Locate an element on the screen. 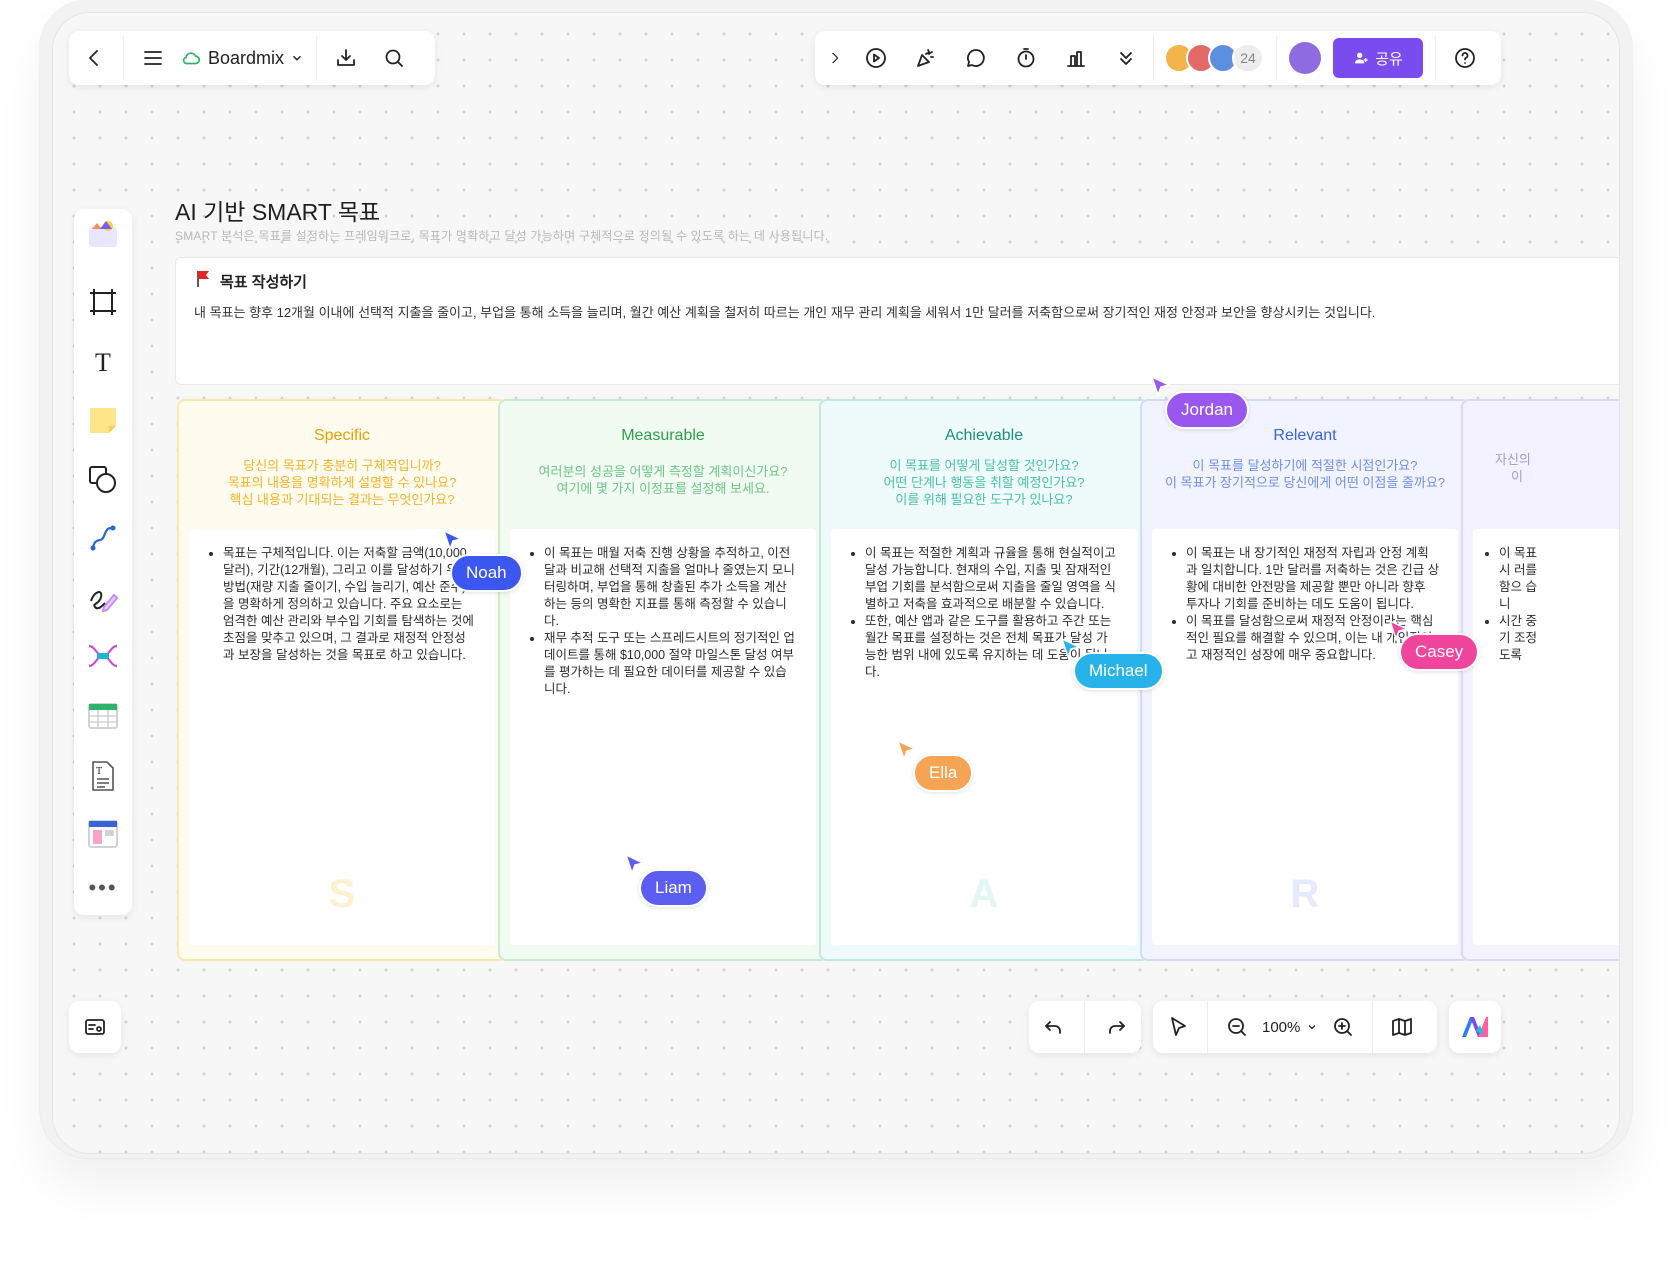  chevron-down-icon is located at coordinates (297, 58).